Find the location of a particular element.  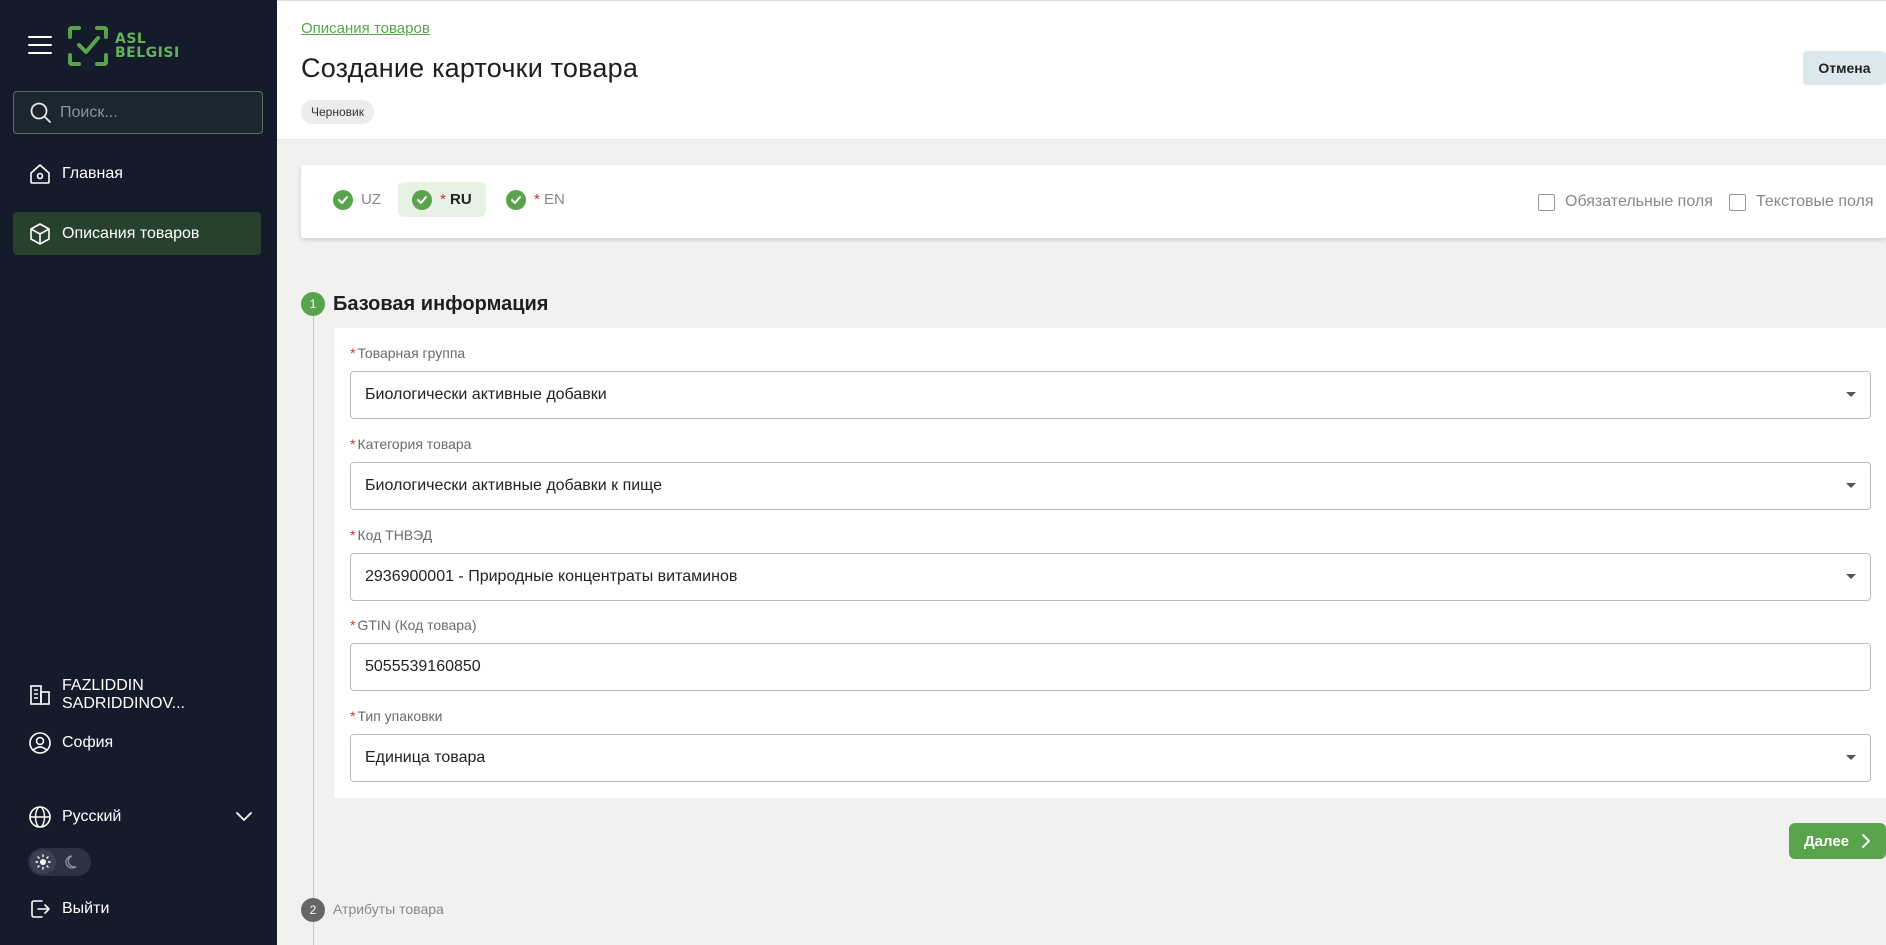

filter-required-fields-label: Обязательные поля is located at coordinates (1639, 201).